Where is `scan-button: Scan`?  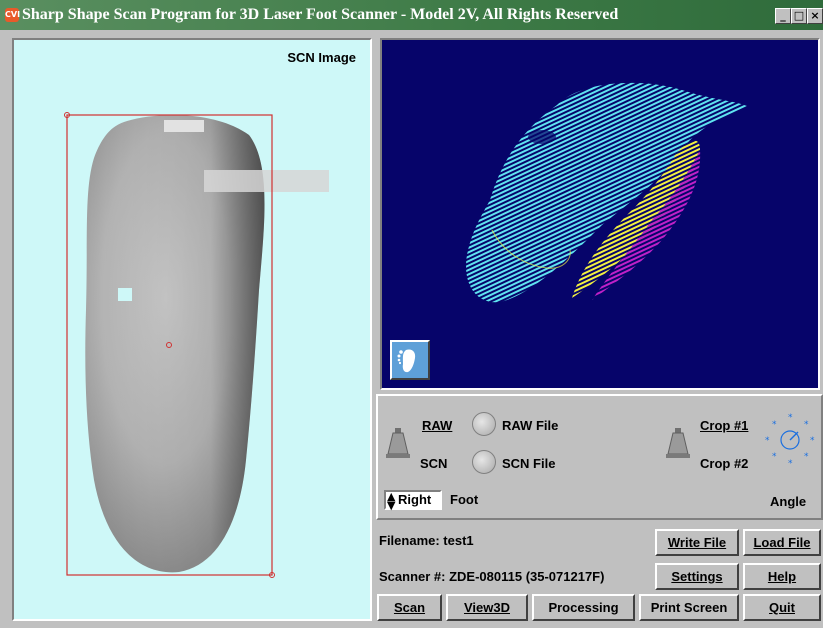
scan-button: Scan is located at coordinates (409, 607).